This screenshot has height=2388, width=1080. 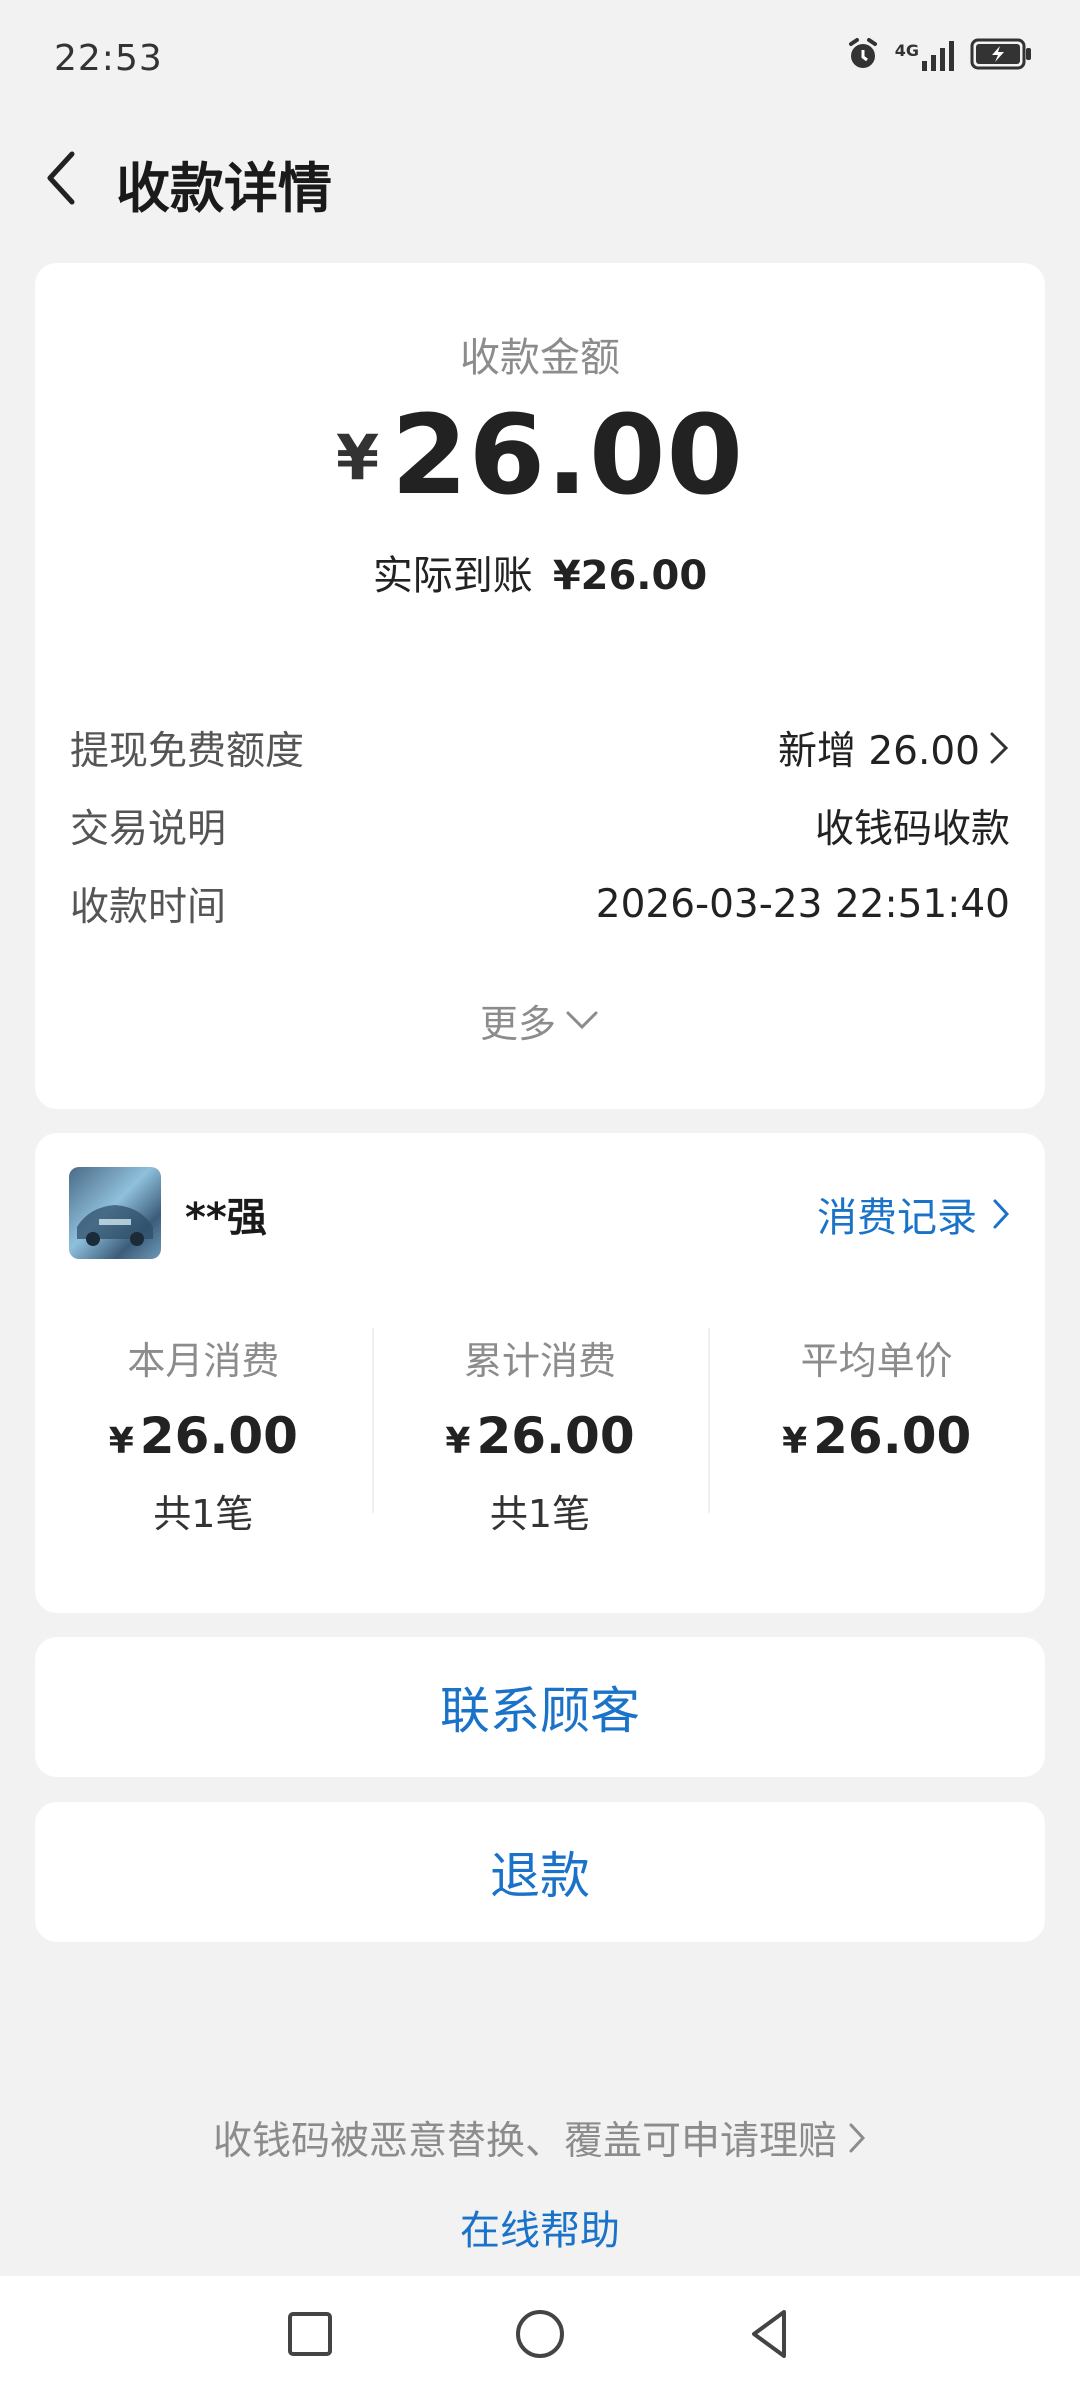 What do you see at coordinates (540, 826) in the screenshot?
I see `detail-row-description: 交易说明 收钱码收款` at bounding box center [540, 826].